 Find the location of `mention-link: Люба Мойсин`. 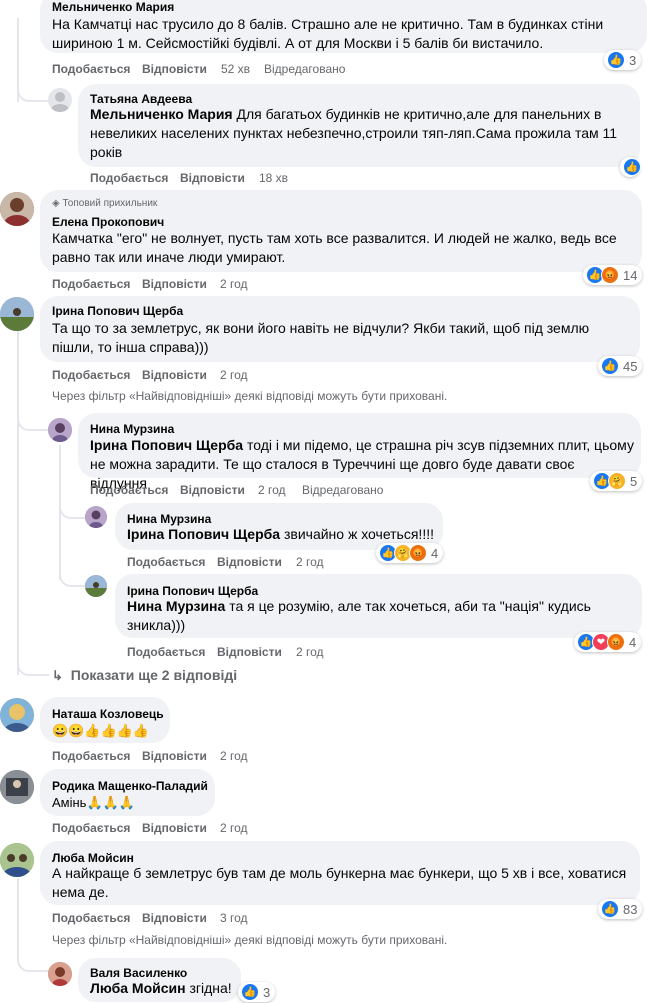

mention-link: Люба Мойсин is located at coordinates (138, 988).